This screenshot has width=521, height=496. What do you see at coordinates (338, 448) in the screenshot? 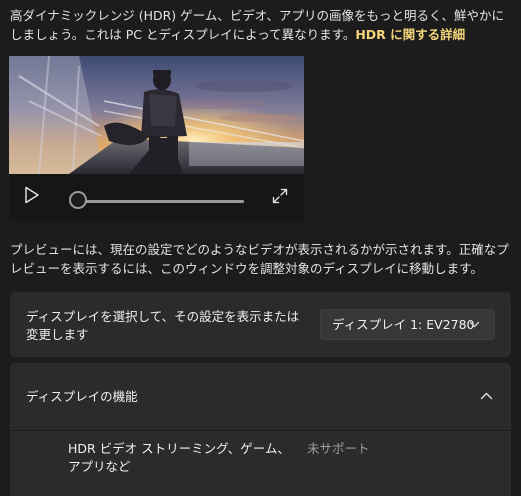
I see `feature-status: 未サポート` at bounding box center [338, 448].